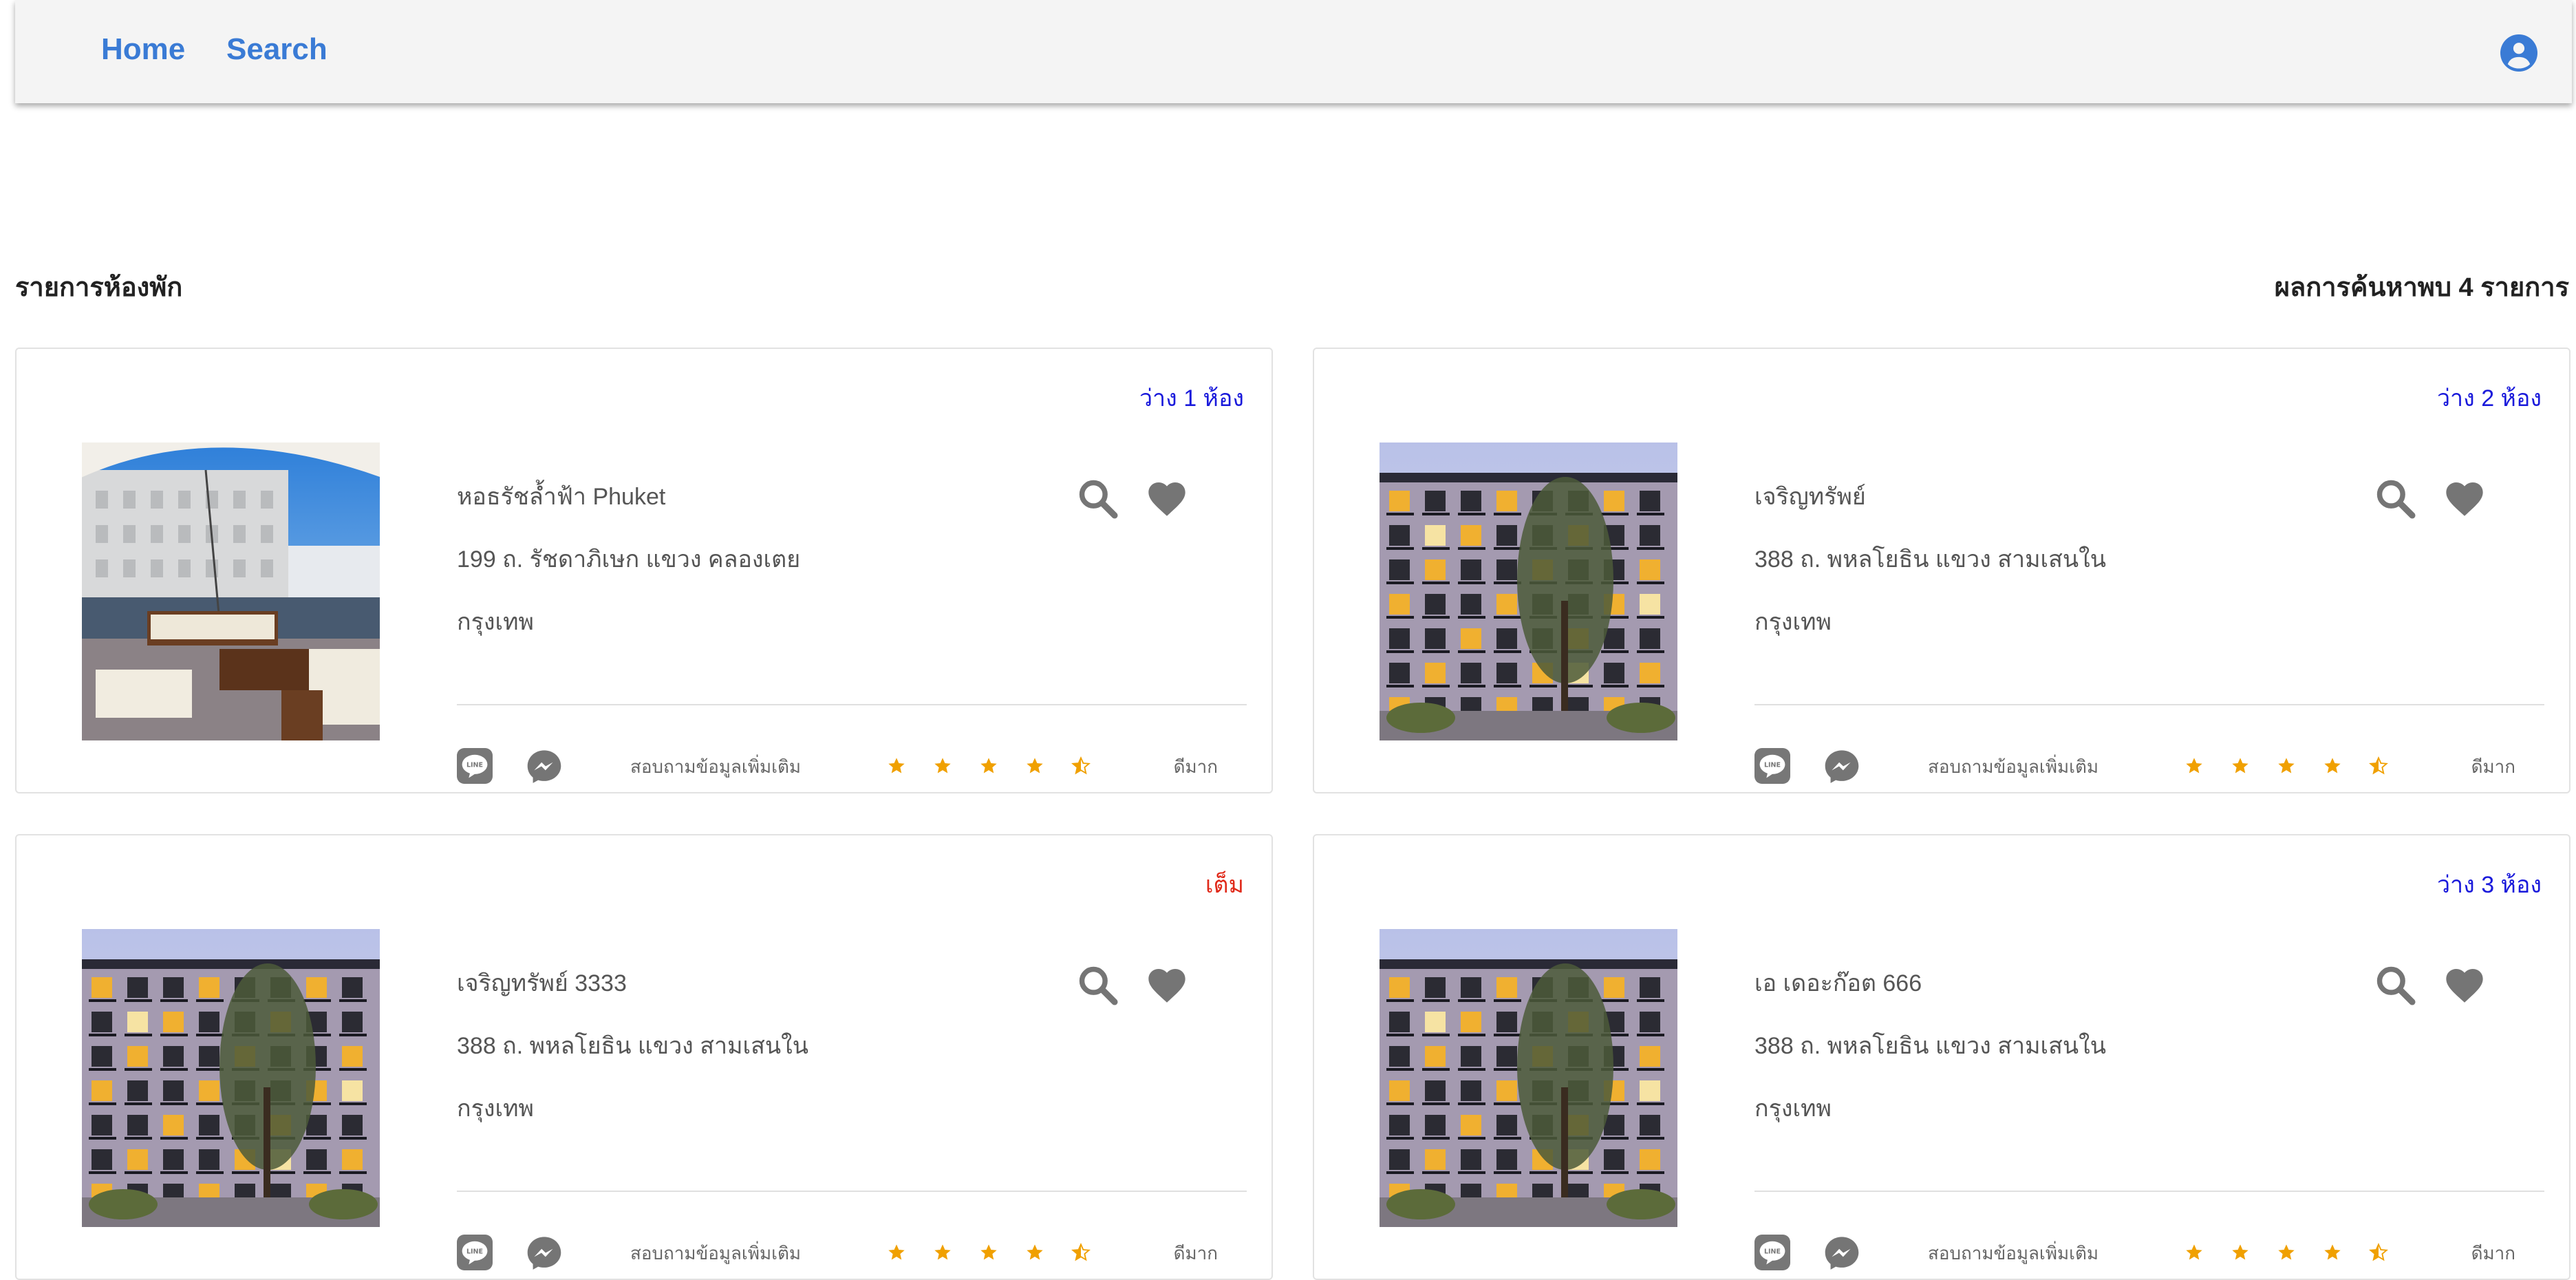 This screenshot has height=1280, width=2576. Describe the element at coordinates (561, 497) in the screenshot. I see `listing-name: หอธรัชล้ำฟ้า Phuket` at that location.